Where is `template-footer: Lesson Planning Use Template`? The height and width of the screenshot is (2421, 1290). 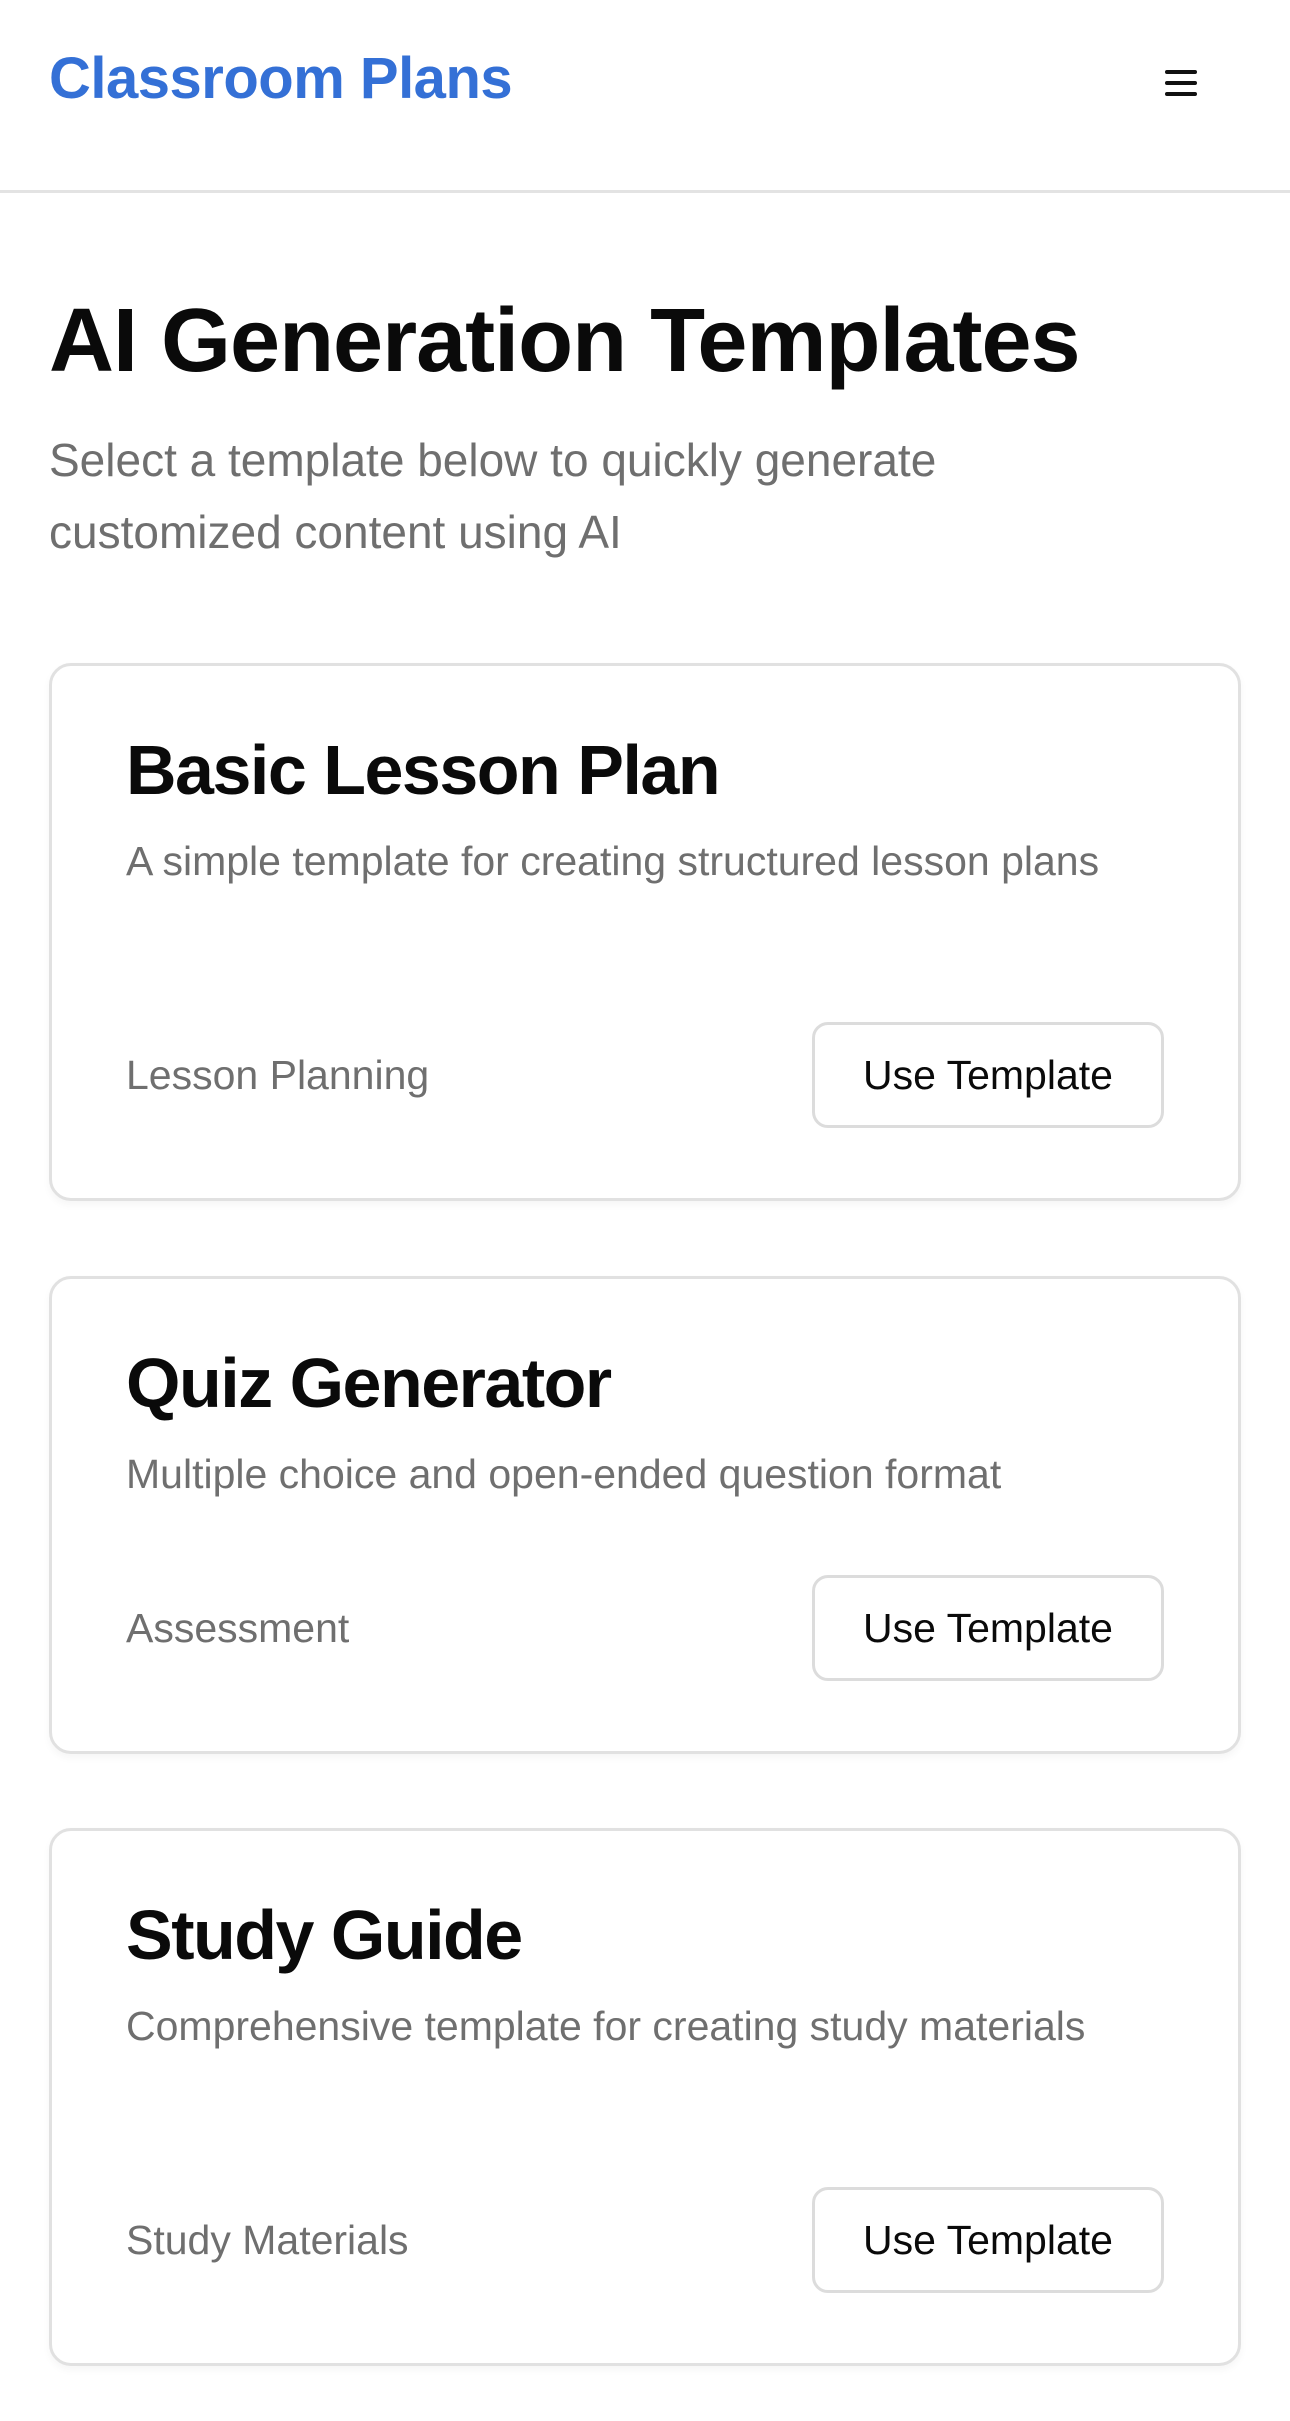
template-footer: Lesson Planning Use Template is located at coordinates (645, 1075).